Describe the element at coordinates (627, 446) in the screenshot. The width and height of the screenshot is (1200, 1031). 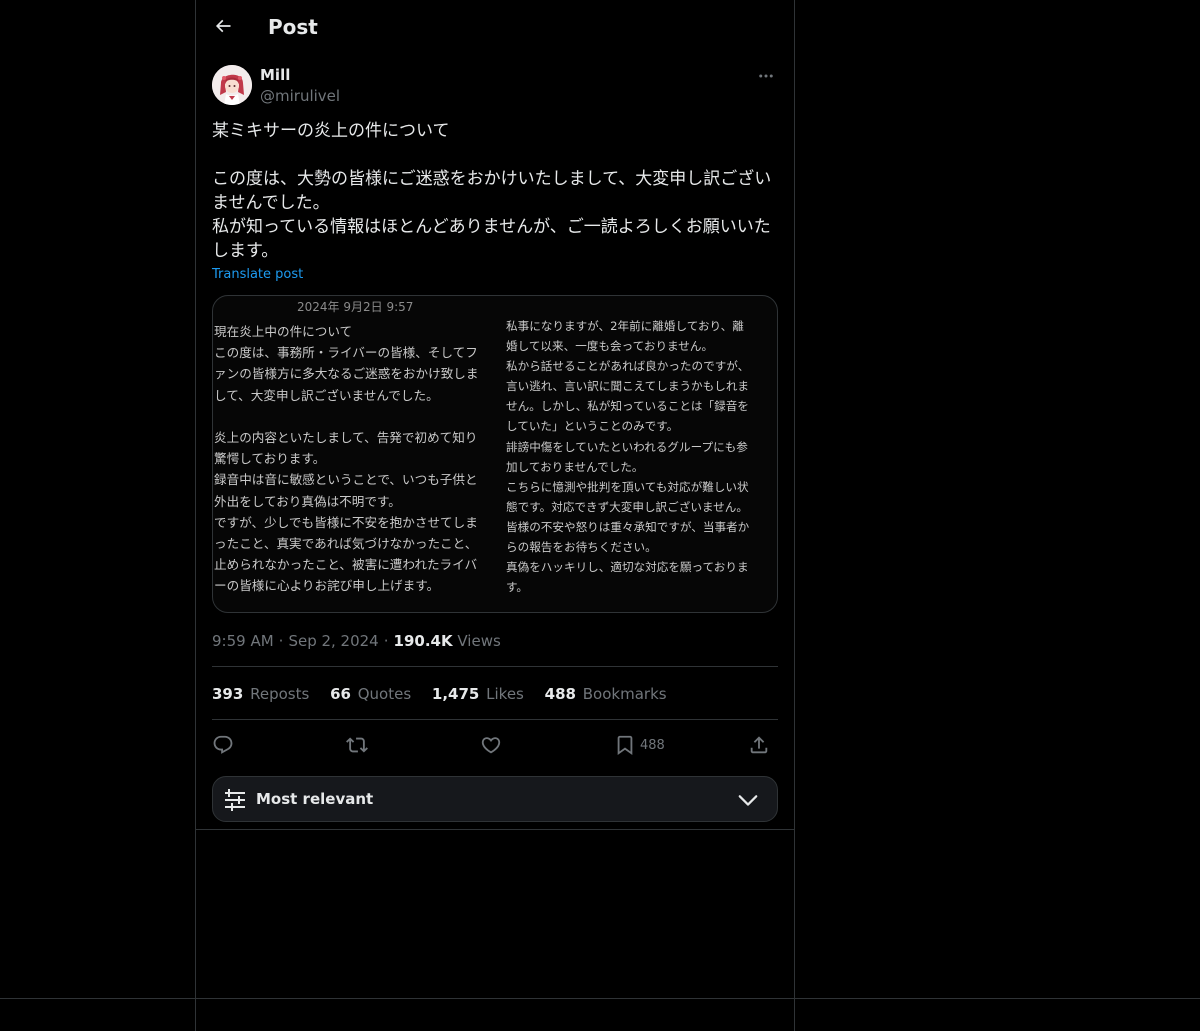
I see `image-line: 誹謗中傷をしていたといわれるグループにも参` at that location.